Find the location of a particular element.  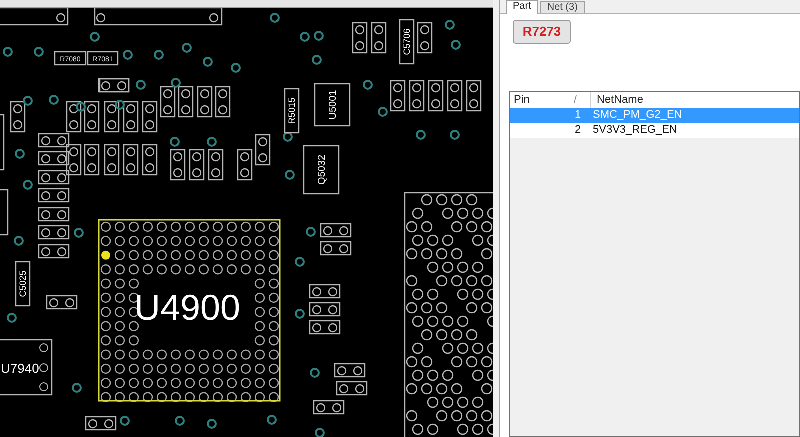

column-header: Pin is located at coordinates (542, 100).